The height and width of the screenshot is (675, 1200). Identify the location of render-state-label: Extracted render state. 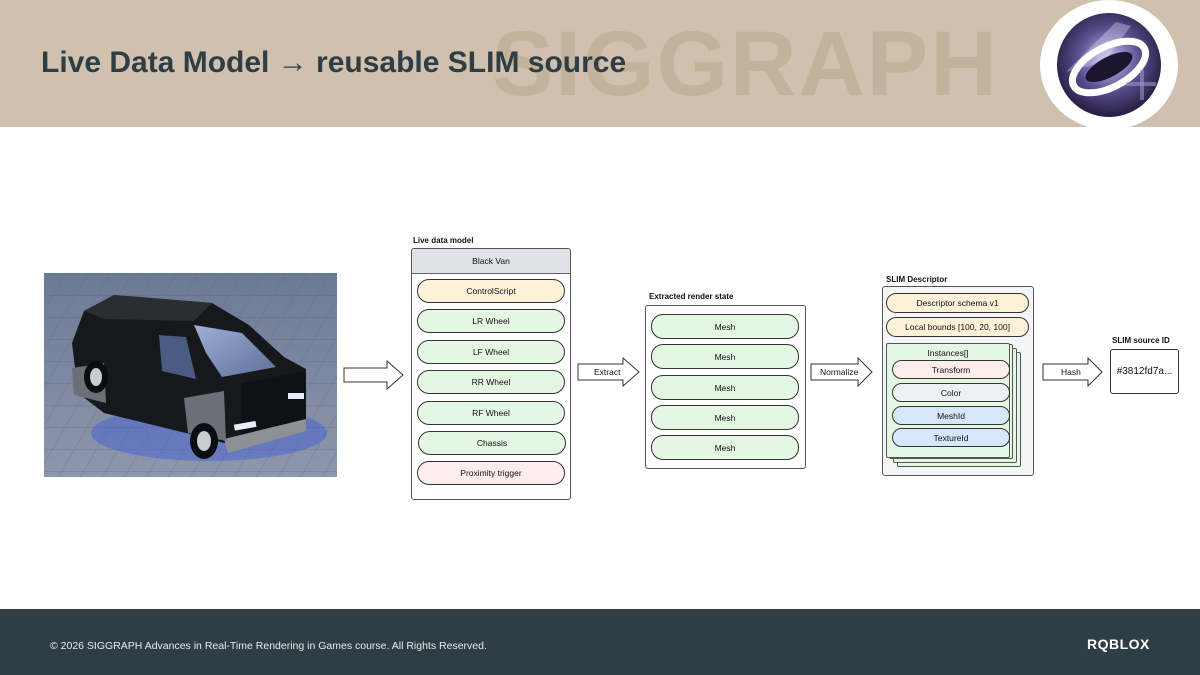
(691, 296).